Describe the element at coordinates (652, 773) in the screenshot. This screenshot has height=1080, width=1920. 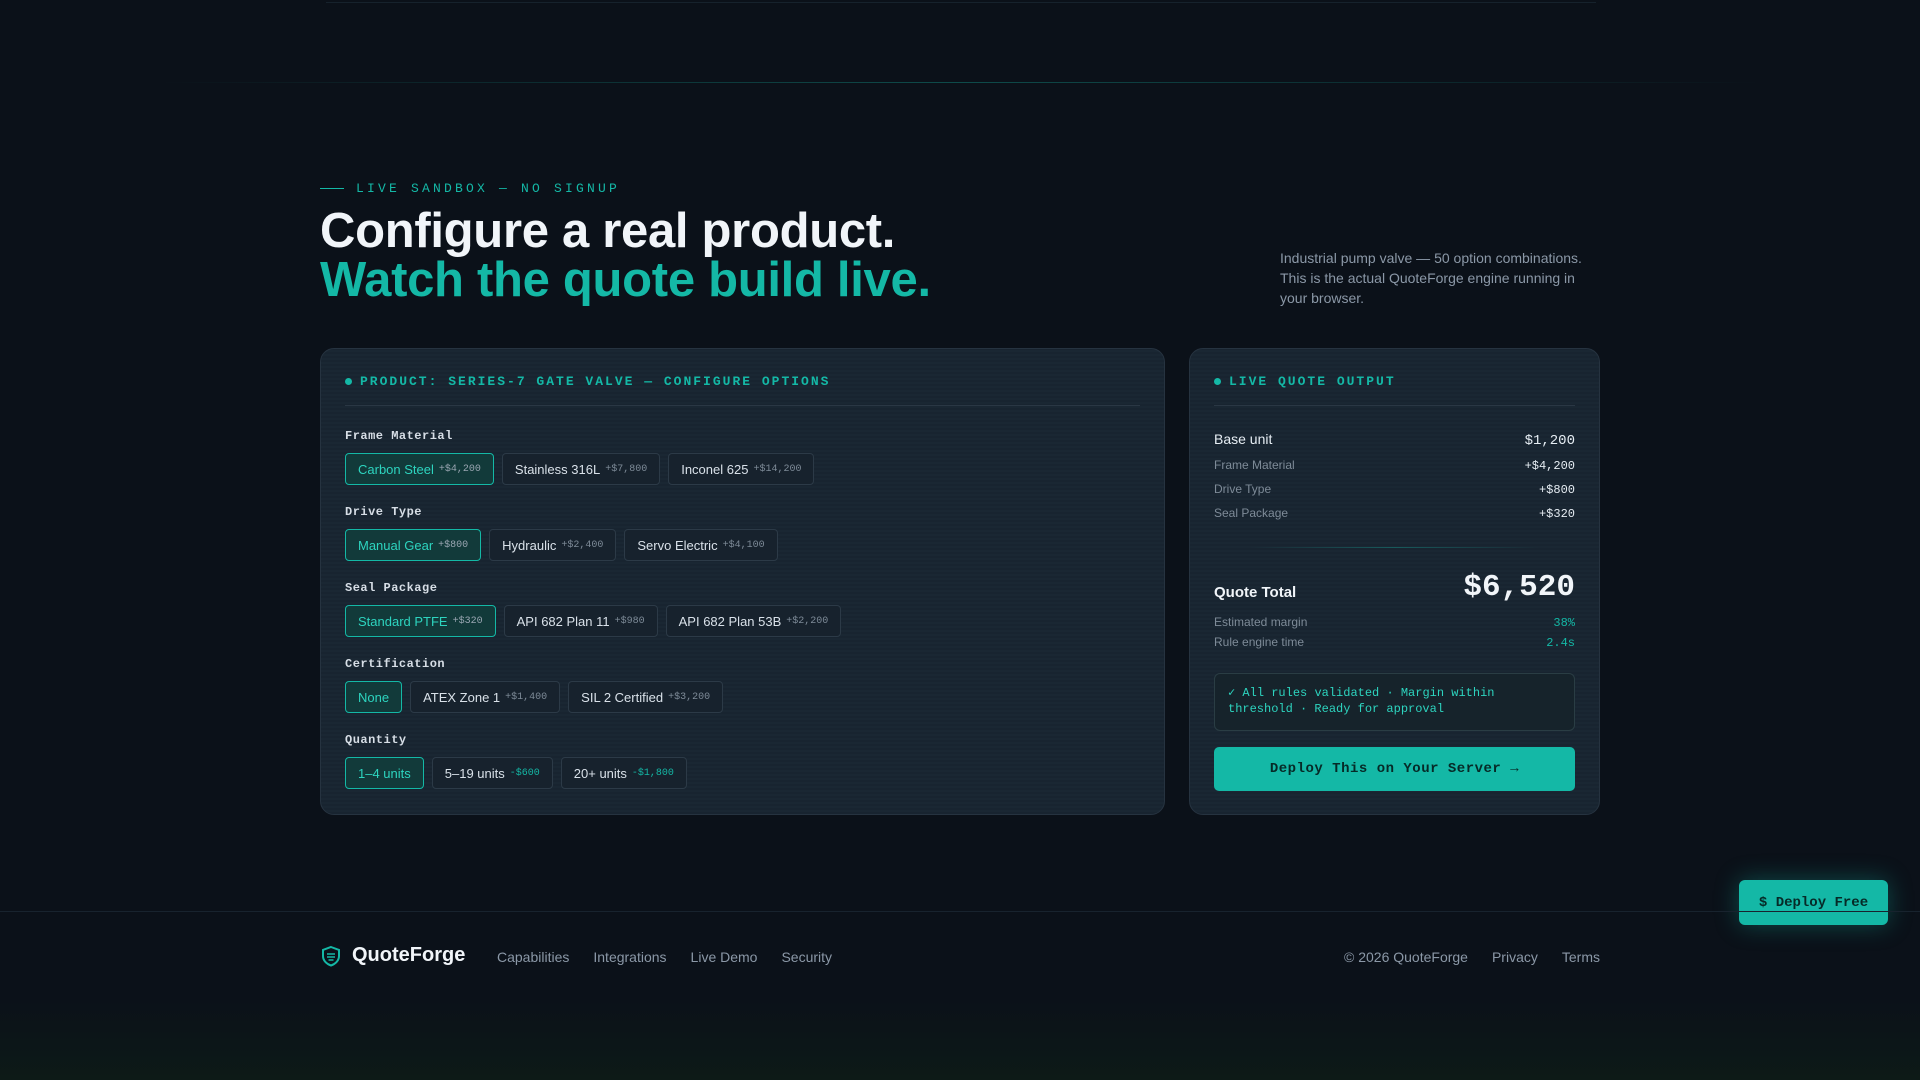
I see `option-price-delta: -$1,800` at that location.